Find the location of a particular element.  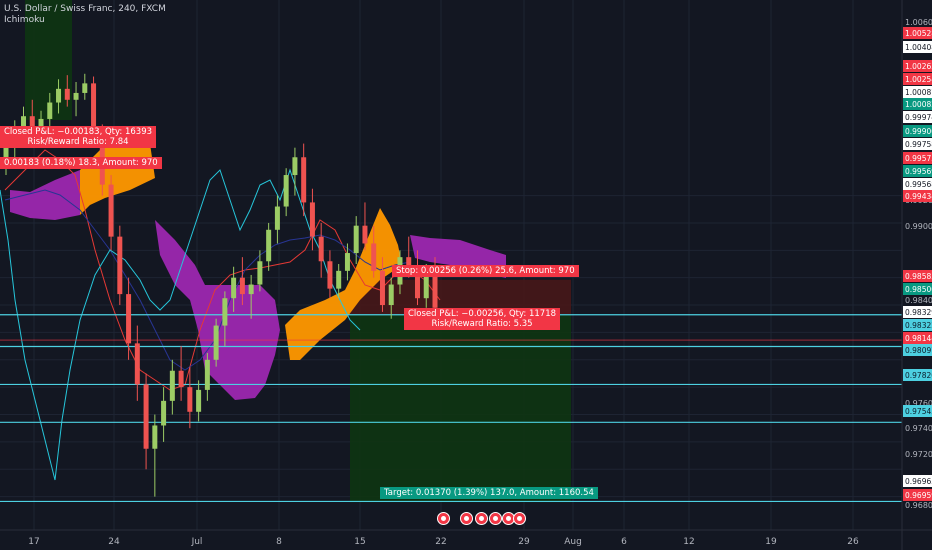

price-label-10: 0.99569 is located at coordinates (917, 171).